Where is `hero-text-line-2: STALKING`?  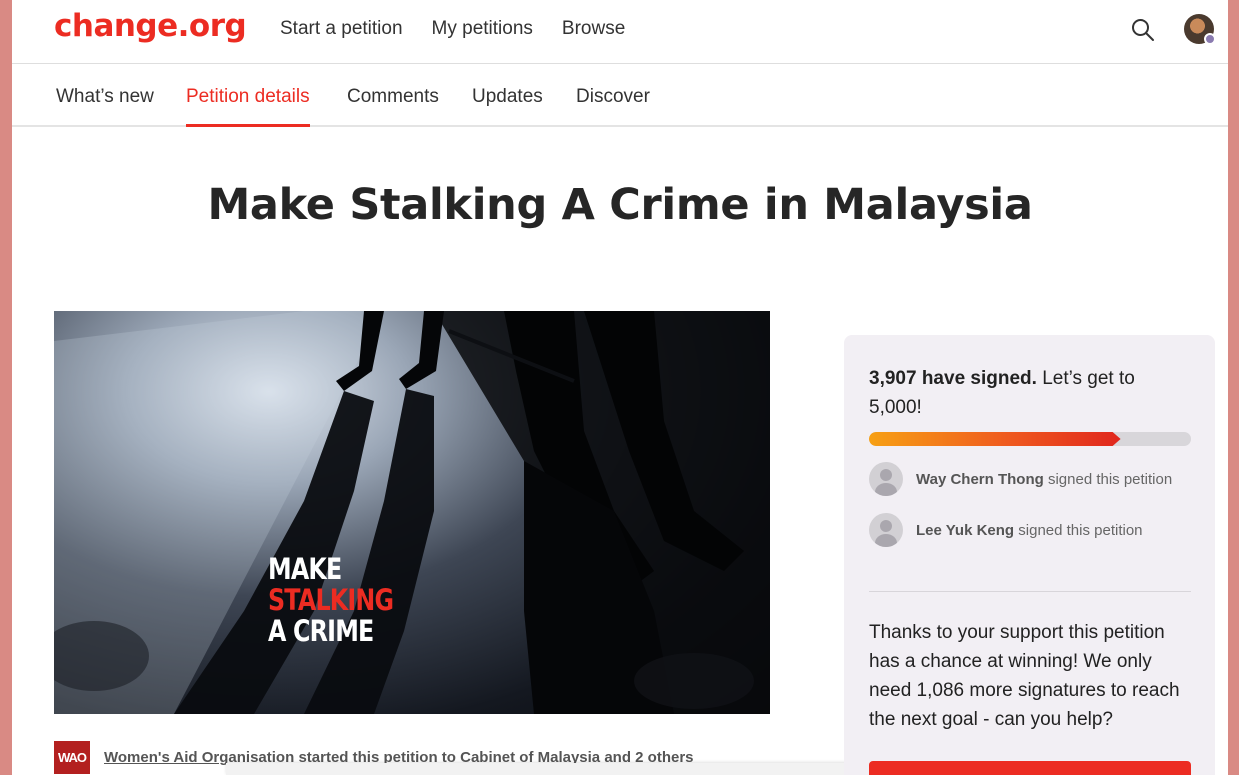
hero-text-line-2: STALKING is located at coordinates (331, 600).